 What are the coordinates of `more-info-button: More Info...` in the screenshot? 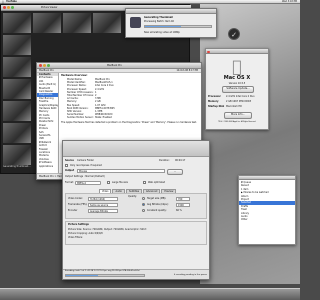 It's located at (238, 115).